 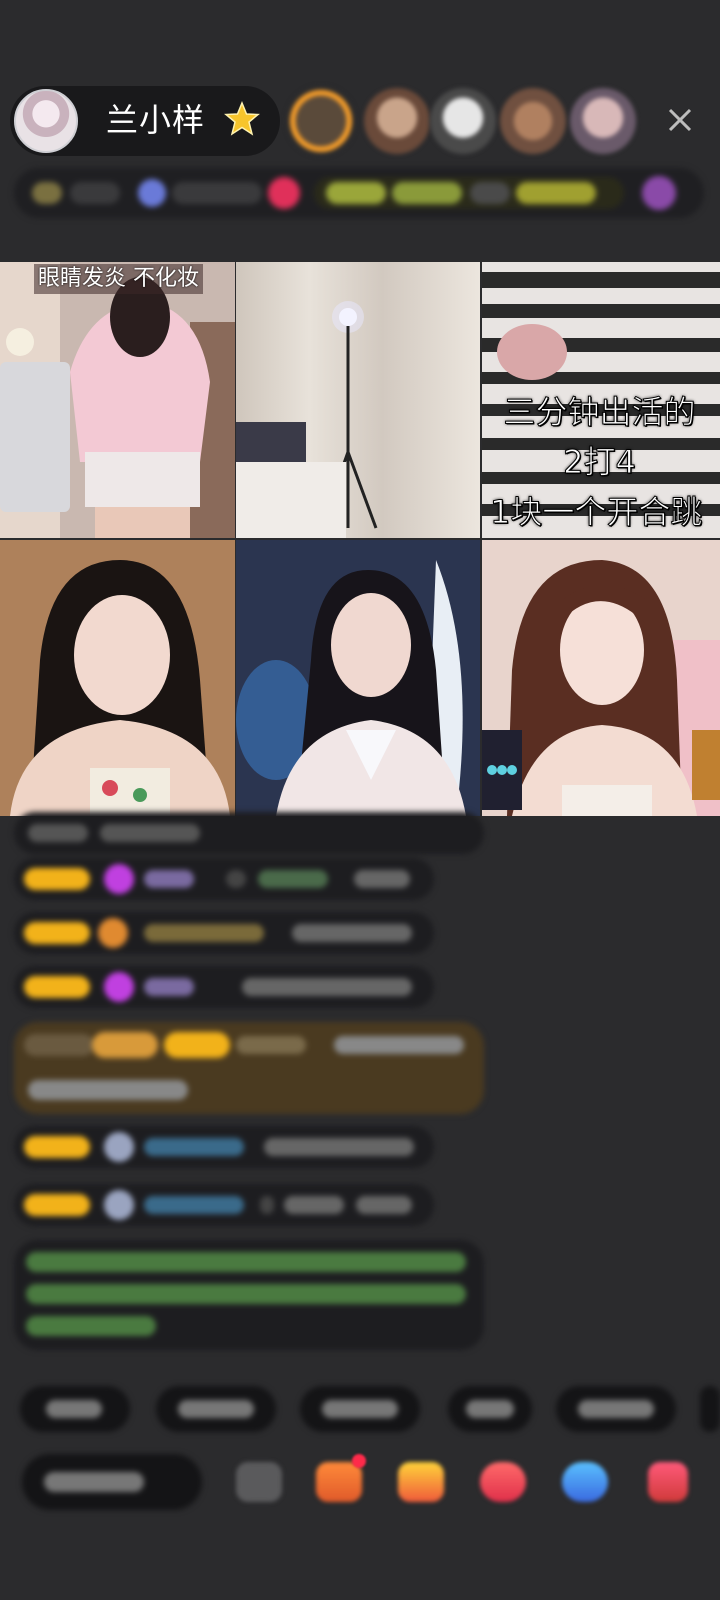 I want to click on gift-icon, so click(x=421, y=1482).